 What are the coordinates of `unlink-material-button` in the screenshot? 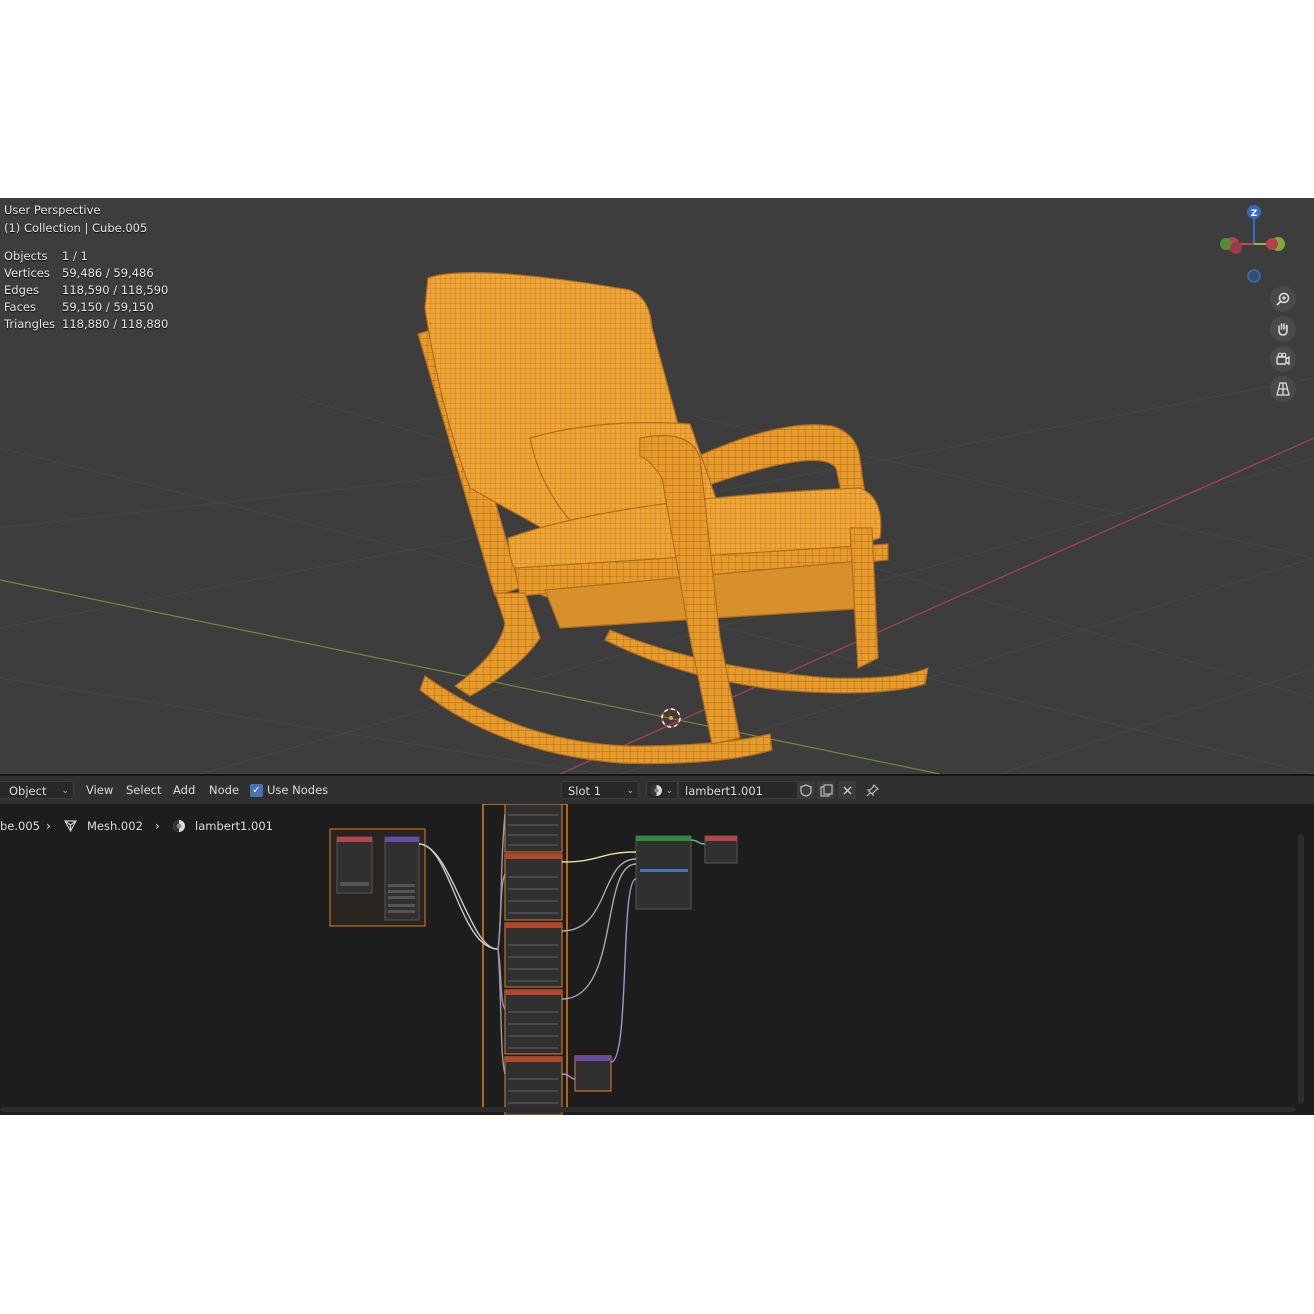 It's located at (847, 790).